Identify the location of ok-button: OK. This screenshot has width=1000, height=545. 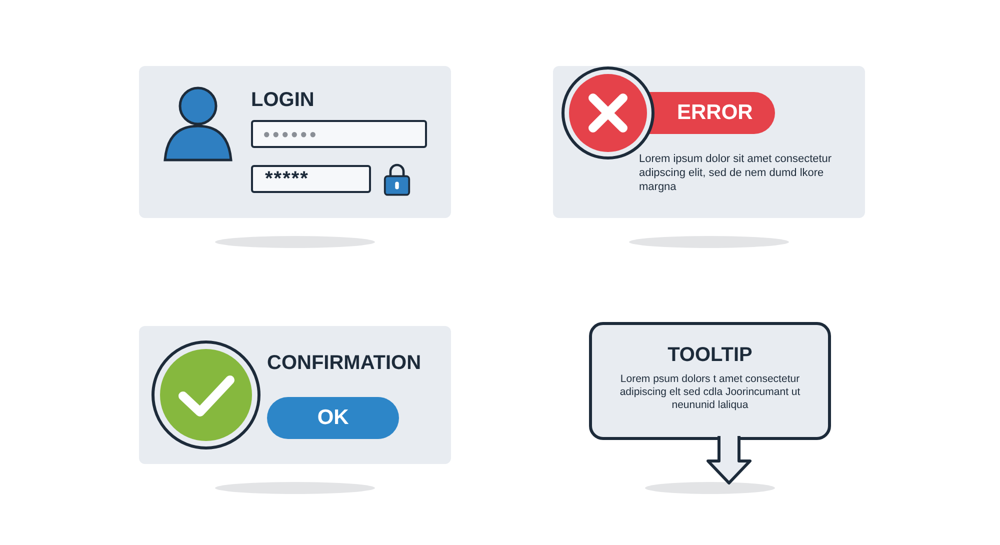
(333, 418).